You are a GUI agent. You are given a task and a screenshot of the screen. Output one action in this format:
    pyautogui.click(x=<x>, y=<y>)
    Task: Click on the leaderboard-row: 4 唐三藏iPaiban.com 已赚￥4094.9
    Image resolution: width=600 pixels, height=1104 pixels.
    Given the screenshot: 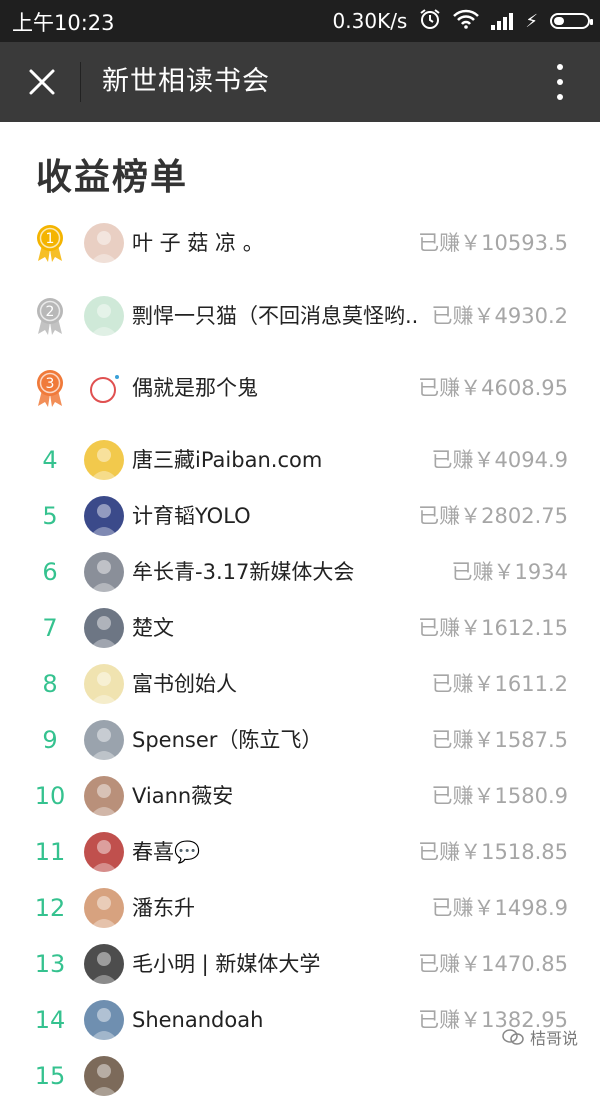 What is the action you would take?
    pyautogui.click(x=300, y=460)
    